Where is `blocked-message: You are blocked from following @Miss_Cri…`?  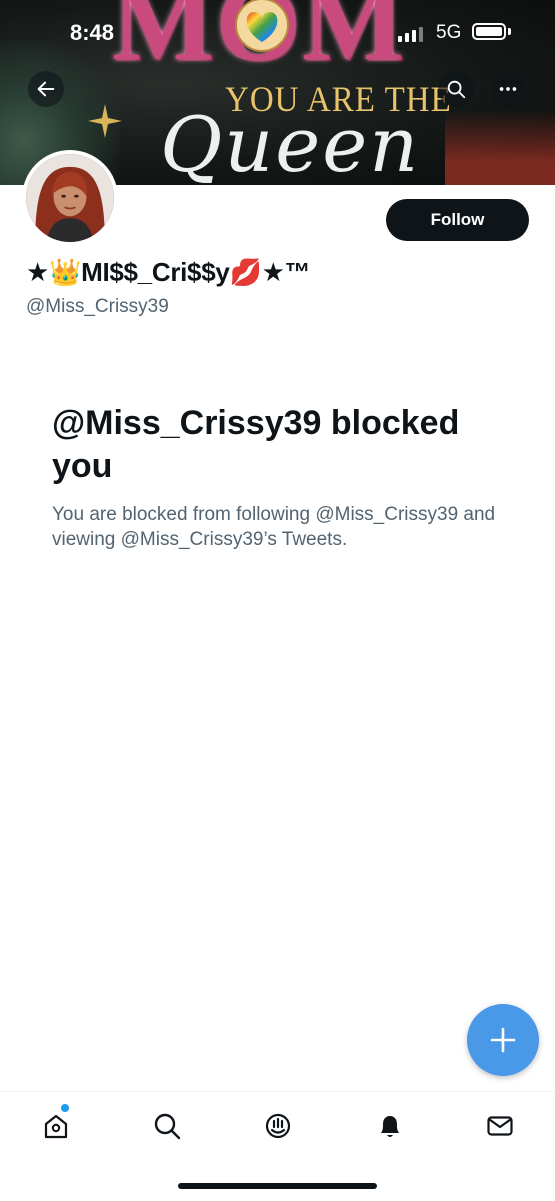 blocked-message: You are blocked from following @Miss_Cri… is located at coordinates (274, 527).